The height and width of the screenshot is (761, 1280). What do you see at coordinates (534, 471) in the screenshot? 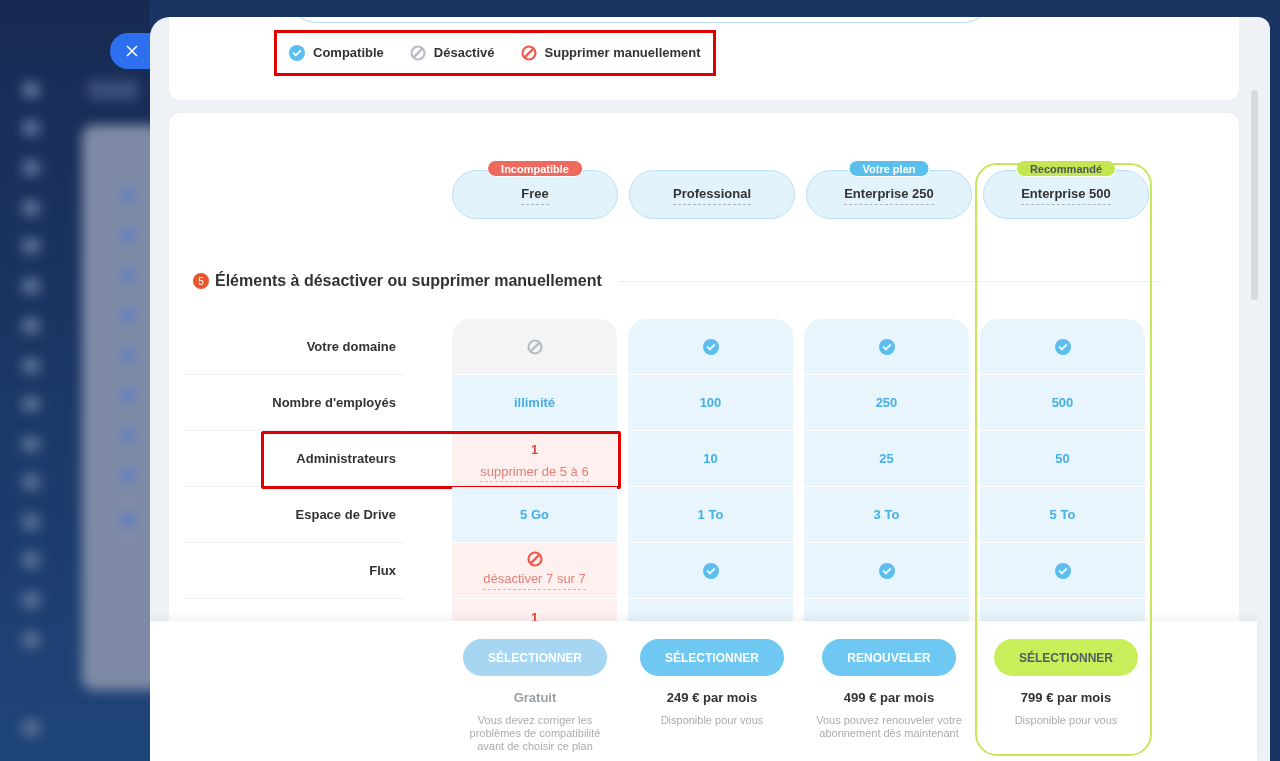
I see `cell-note: supprimer de 5 à 6` at bounding box center [534, 471].